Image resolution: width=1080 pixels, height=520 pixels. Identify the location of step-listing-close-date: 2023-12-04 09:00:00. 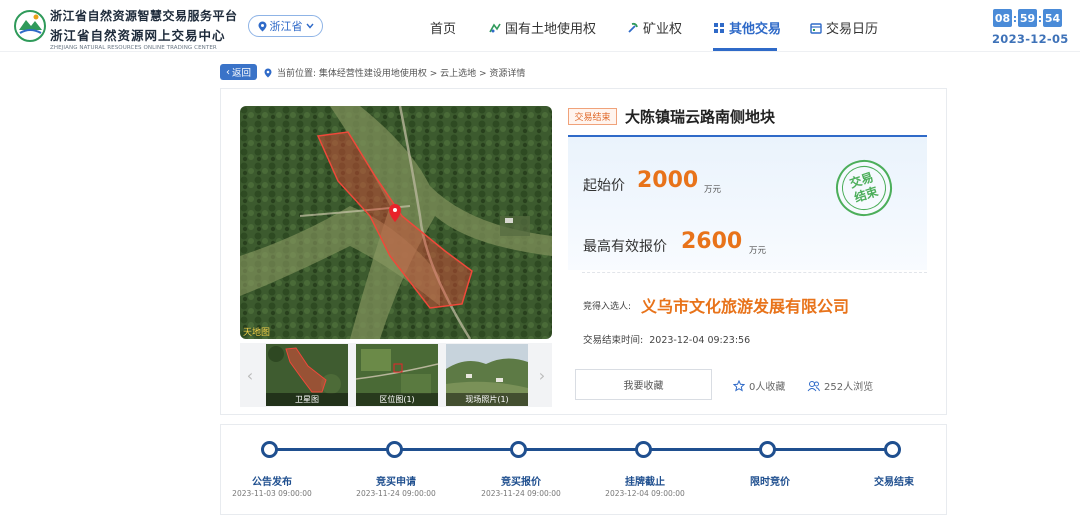
(645, 493).